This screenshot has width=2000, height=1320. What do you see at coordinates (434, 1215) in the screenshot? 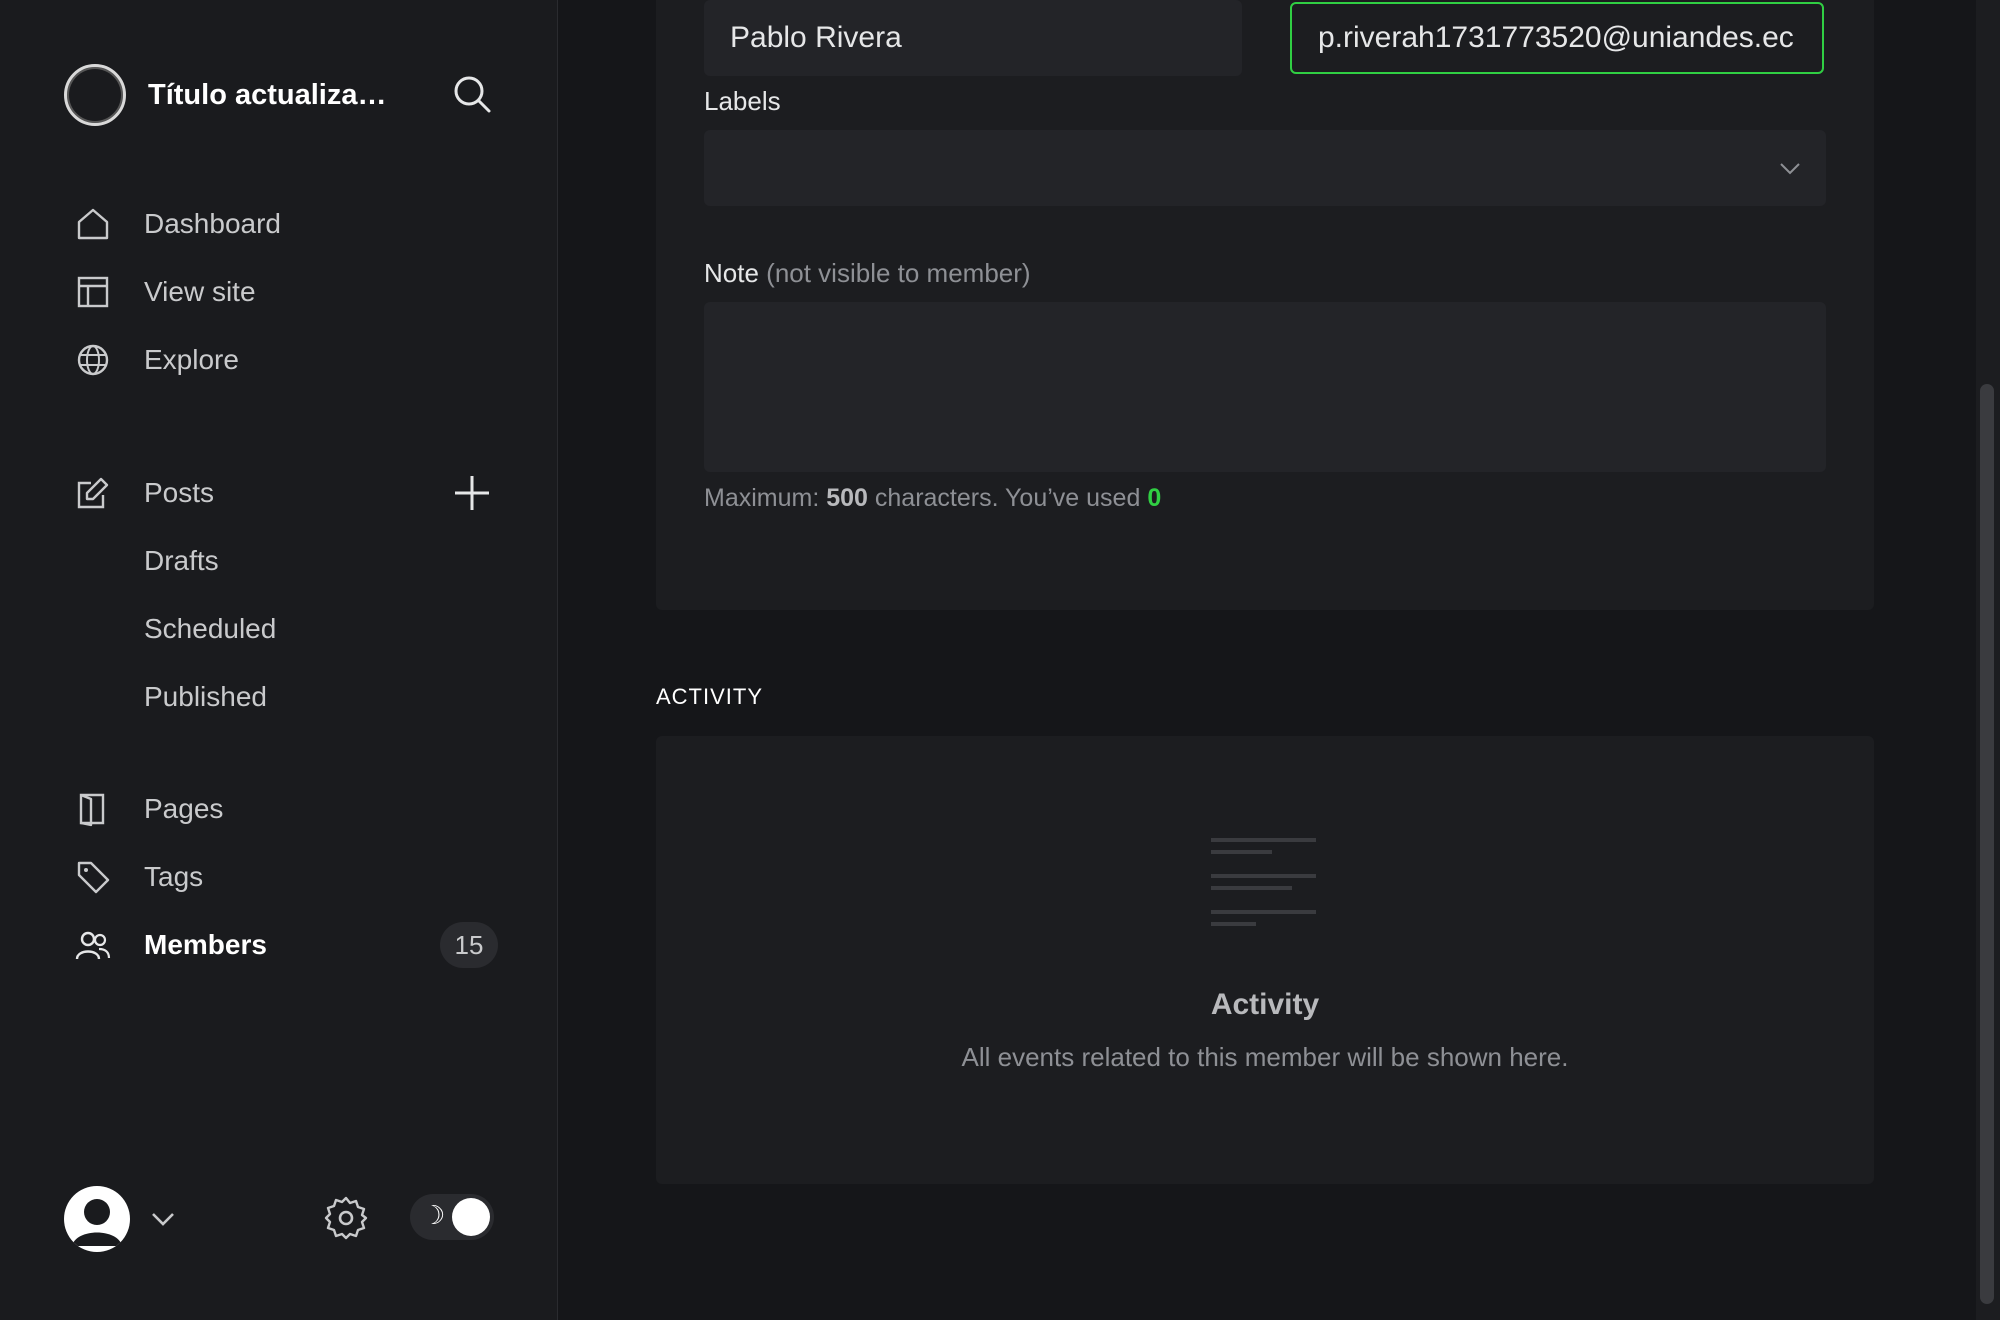
I see `moon-icon: ☽` at bounding box center [434, 1215].